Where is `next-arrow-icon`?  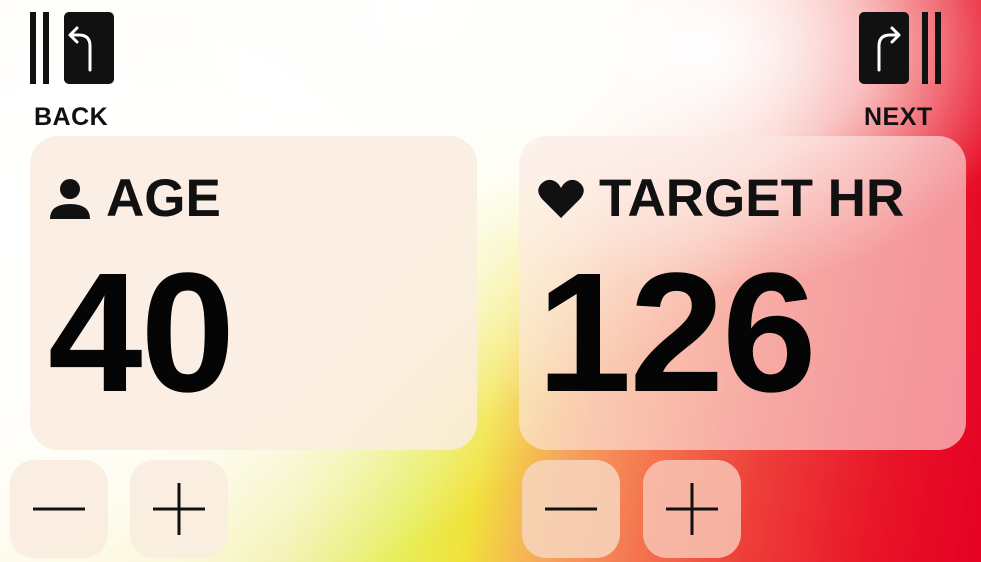 next-arrow-icon is located at coordinates (900, 48).